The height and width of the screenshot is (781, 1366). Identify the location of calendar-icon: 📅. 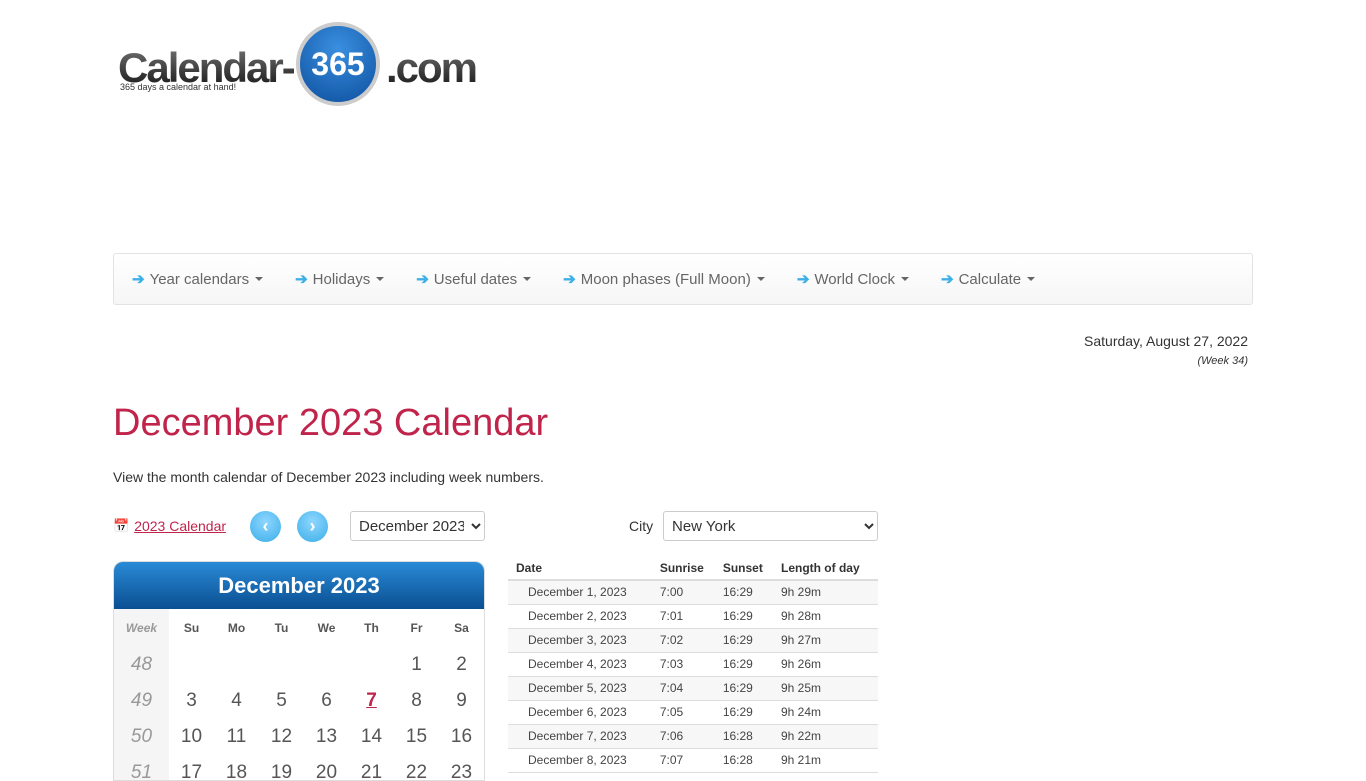
(121, 525).